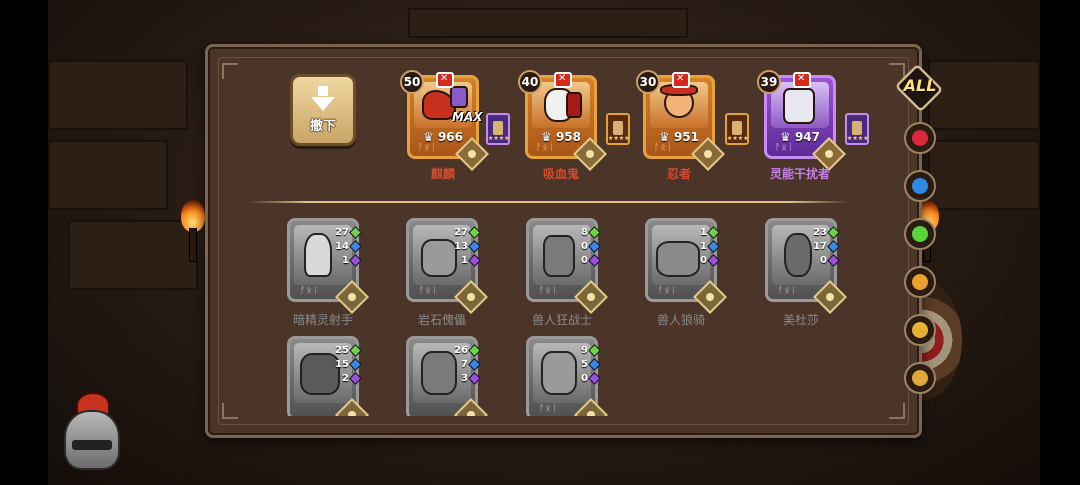  What do you see at coordinates (549, 202) in the screenshot?
I see `section-divider` at bounding box center [549, 202].